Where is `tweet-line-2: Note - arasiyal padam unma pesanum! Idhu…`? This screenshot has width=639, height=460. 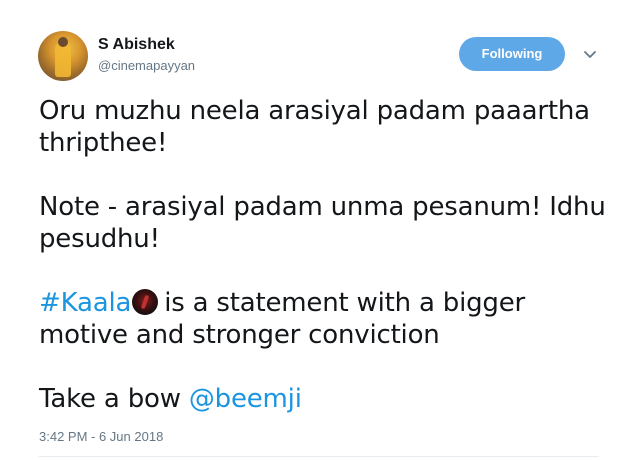
tweet-line-2: Note - arasiyal padam unma pesanum! Idhu… is located at coordinates (322, 223).